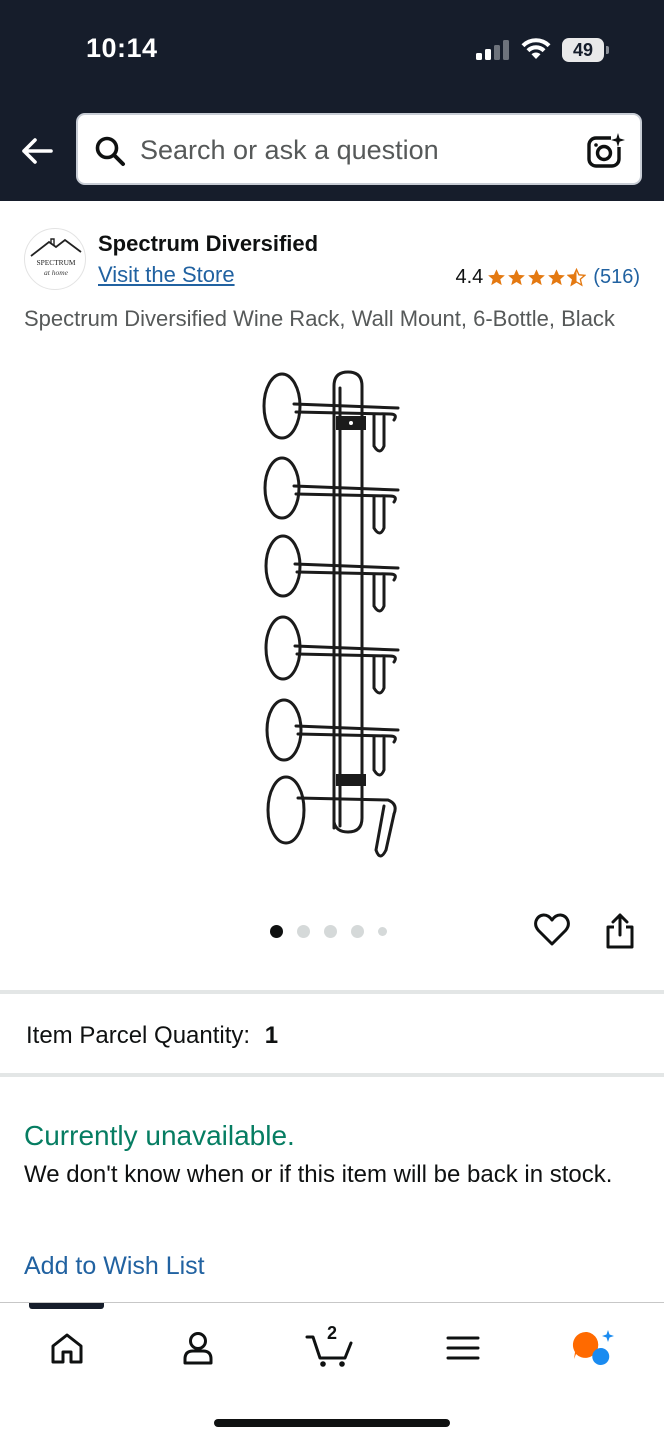 This screenshot has height=1440, width=664. What do you see at coordinates (208, 243) in the screenshot?
I see `brand-name: Spectrum Diversified` at bounding box center [208, 243].